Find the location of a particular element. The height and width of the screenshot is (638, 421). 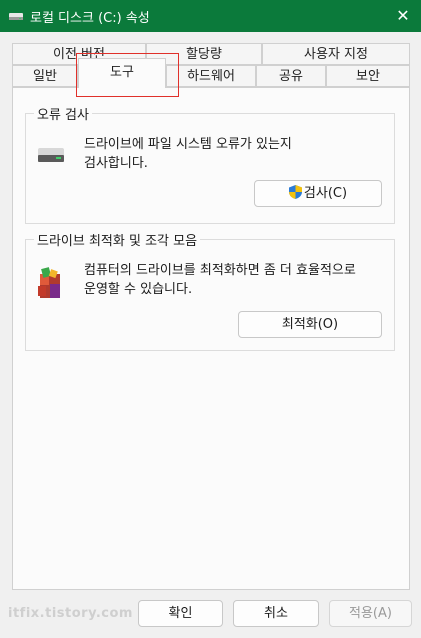

apply-button-label: 적용(A) is located at coordinates (370, 613).